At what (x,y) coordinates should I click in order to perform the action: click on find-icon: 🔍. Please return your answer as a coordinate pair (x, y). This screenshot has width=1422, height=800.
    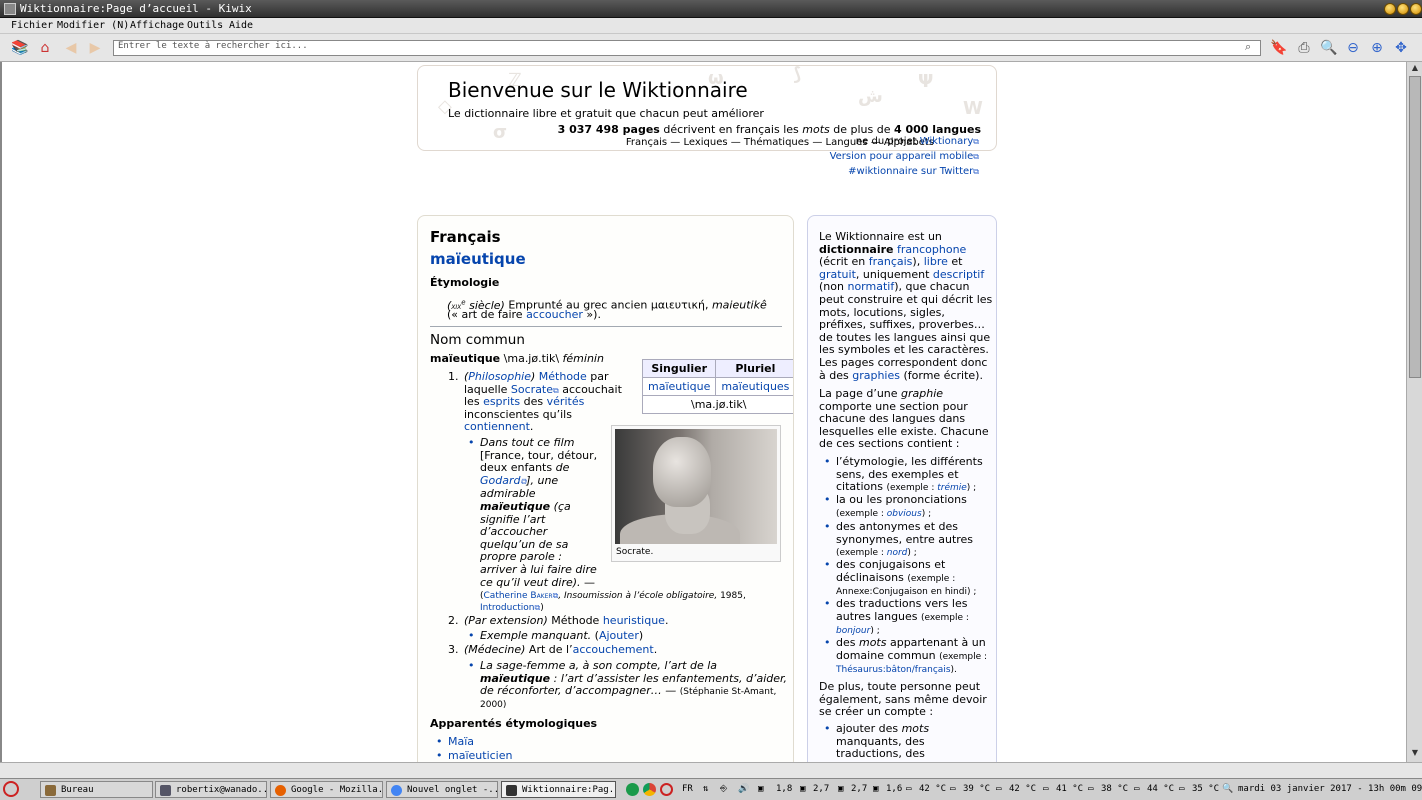
    Looking at the image, I should click on (1329, 48).